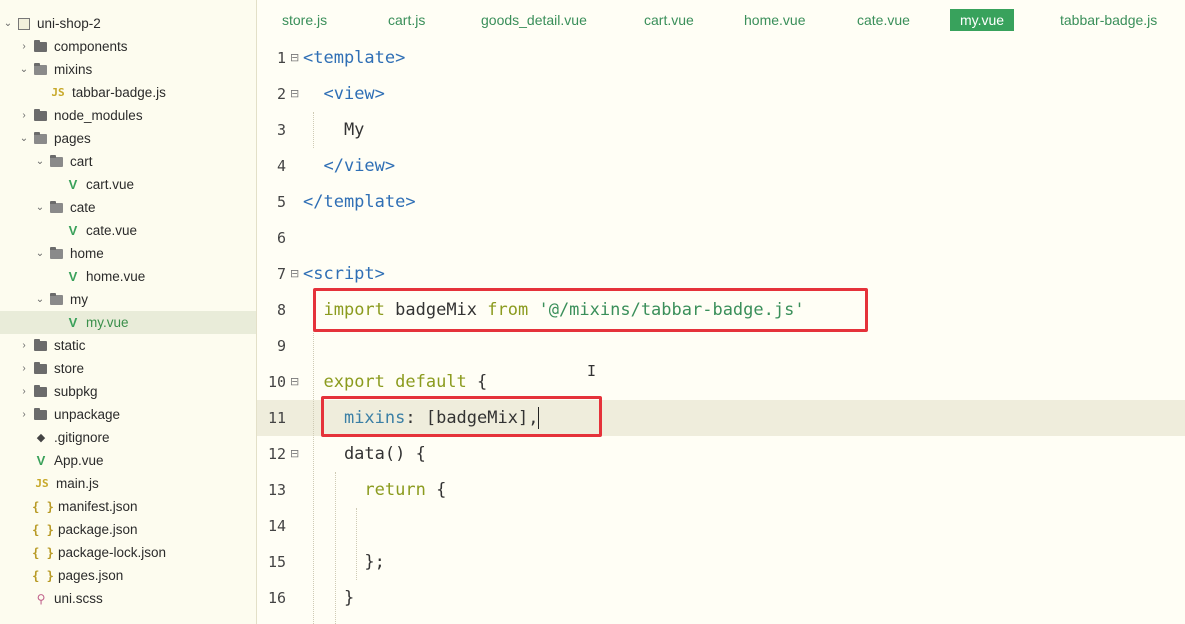 This screenshot has height=624, width=1185. What do you see at coordinates (128, 161) in the screenshot?
I see `tree-item-cart: ⌄ cart` at bounding box center [128, 161].